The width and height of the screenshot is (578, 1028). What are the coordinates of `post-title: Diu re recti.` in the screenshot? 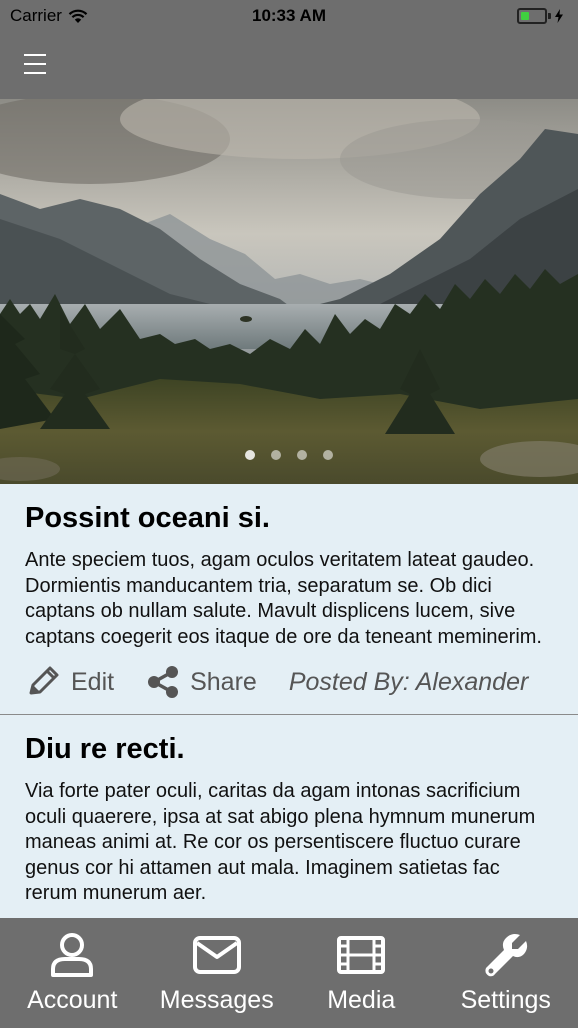 It's located at (105, 749).